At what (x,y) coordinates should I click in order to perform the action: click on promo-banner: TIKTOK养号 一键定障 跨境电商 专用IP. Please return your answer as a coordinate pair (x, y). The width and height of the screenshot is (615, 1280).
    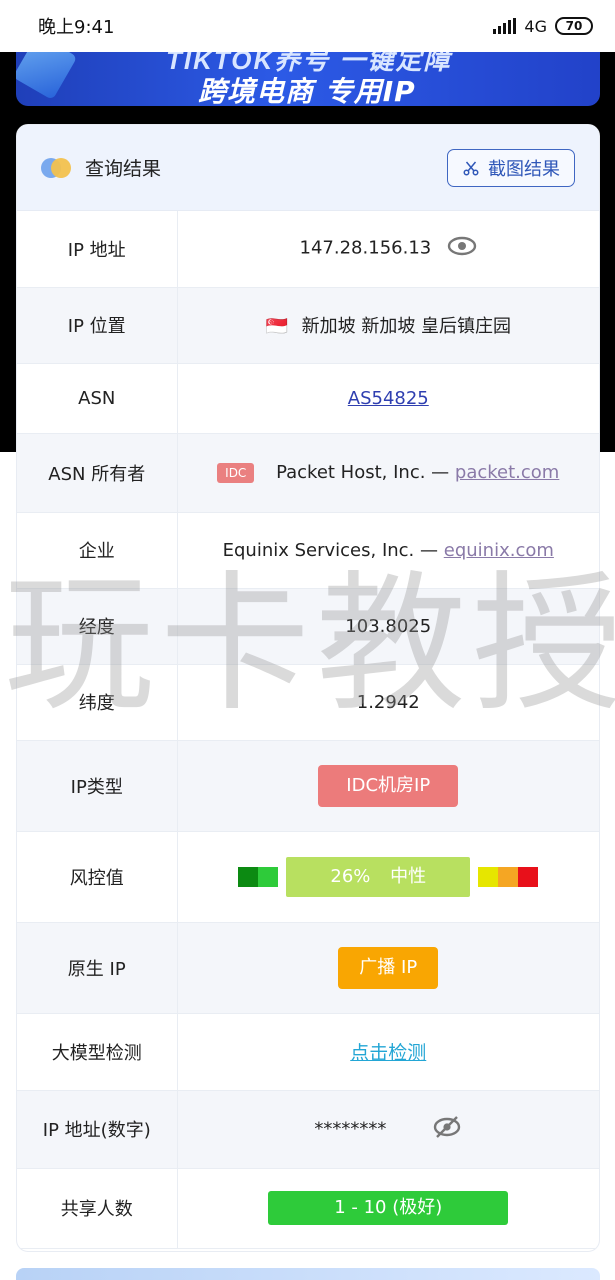
    Looking at the image, I should click on (308, 79).